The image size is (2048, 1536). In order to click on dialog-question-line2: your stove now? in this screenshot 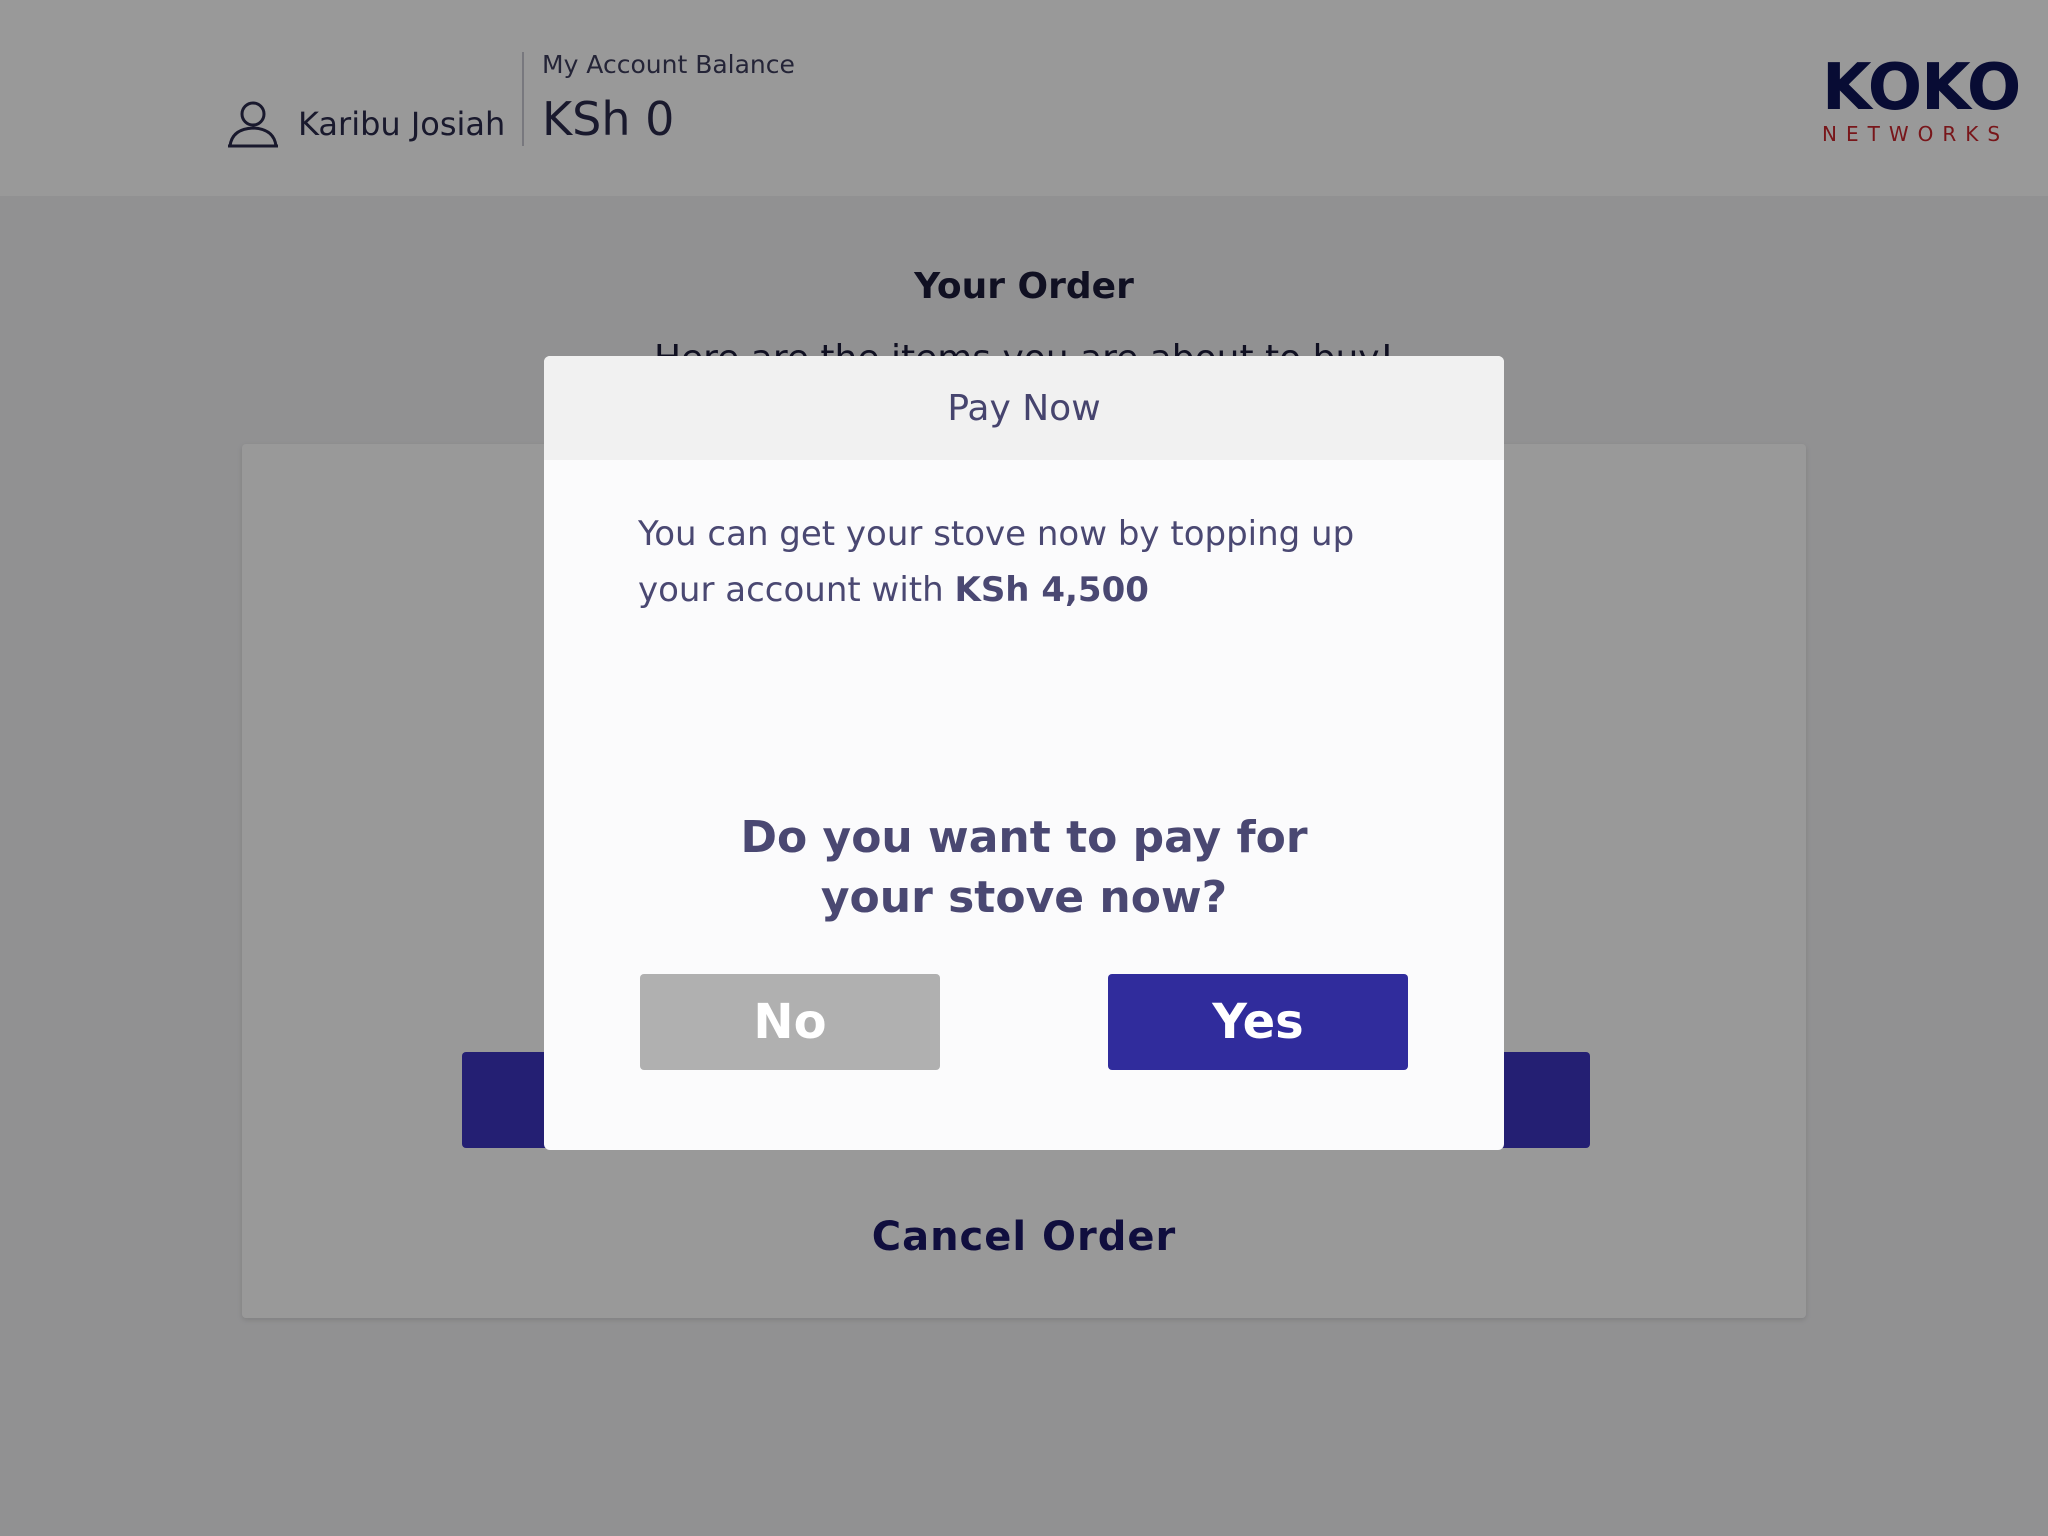, I will do `click(1024, 897)`.